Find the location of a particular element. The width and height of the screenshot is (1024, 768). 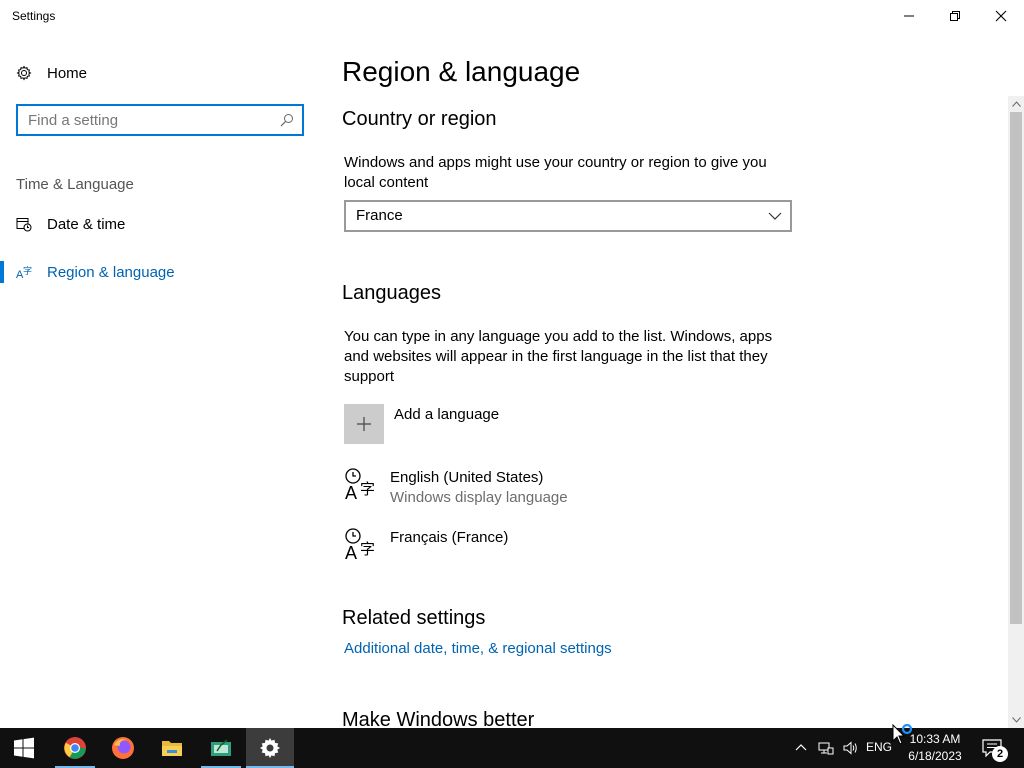

country-selected-value: France is located at coordinates (379, 215).